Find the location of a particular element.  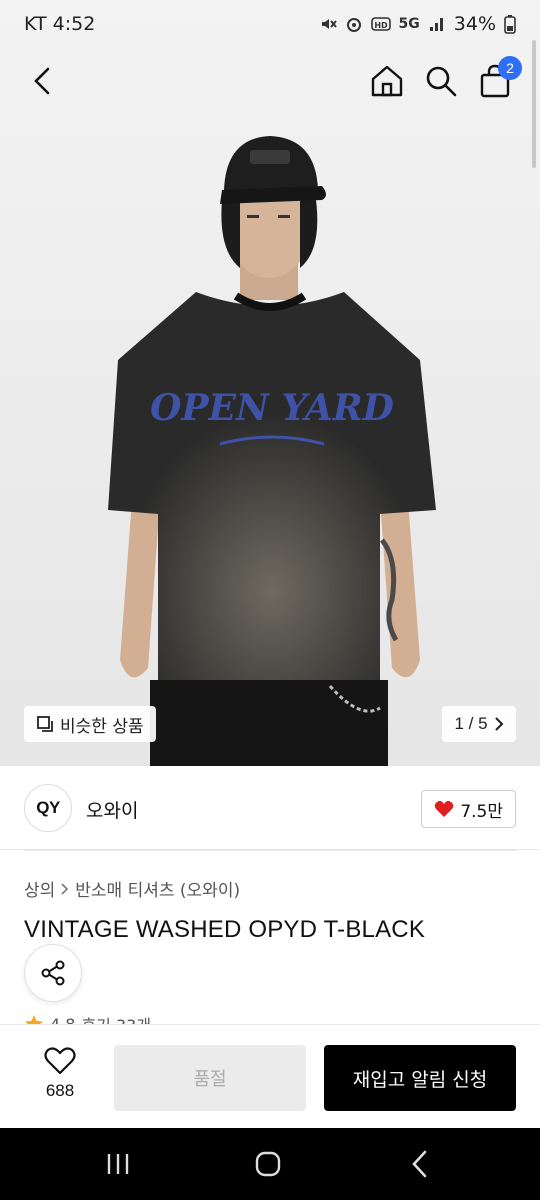

back-arrow-icon is located at coordinates (42, 81).